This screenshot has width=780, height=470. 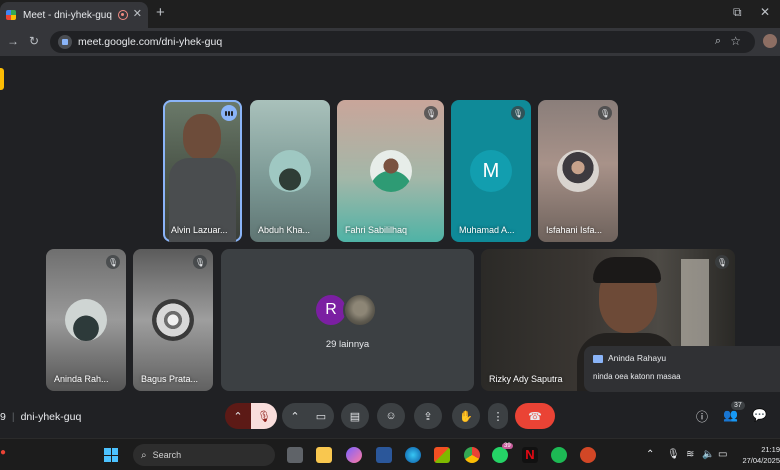 What do you see at coordinates (500, 455) in the screenshot?
I see `whatsapp-icon` at bounding box center [500, 455].